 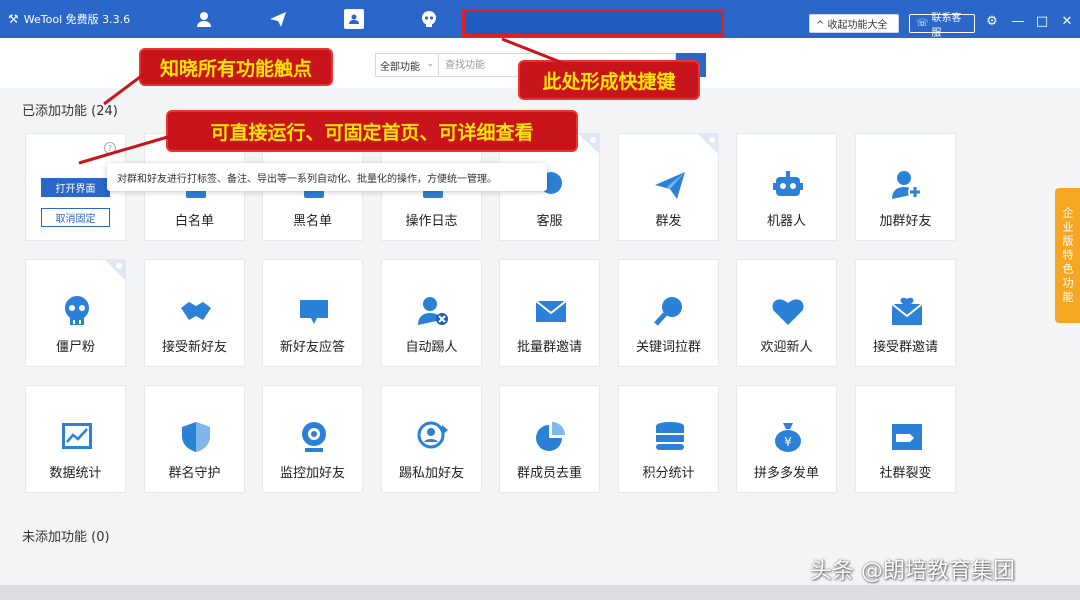 I want to click on feature-card: 新好友应答, so click(x=312, y=313).